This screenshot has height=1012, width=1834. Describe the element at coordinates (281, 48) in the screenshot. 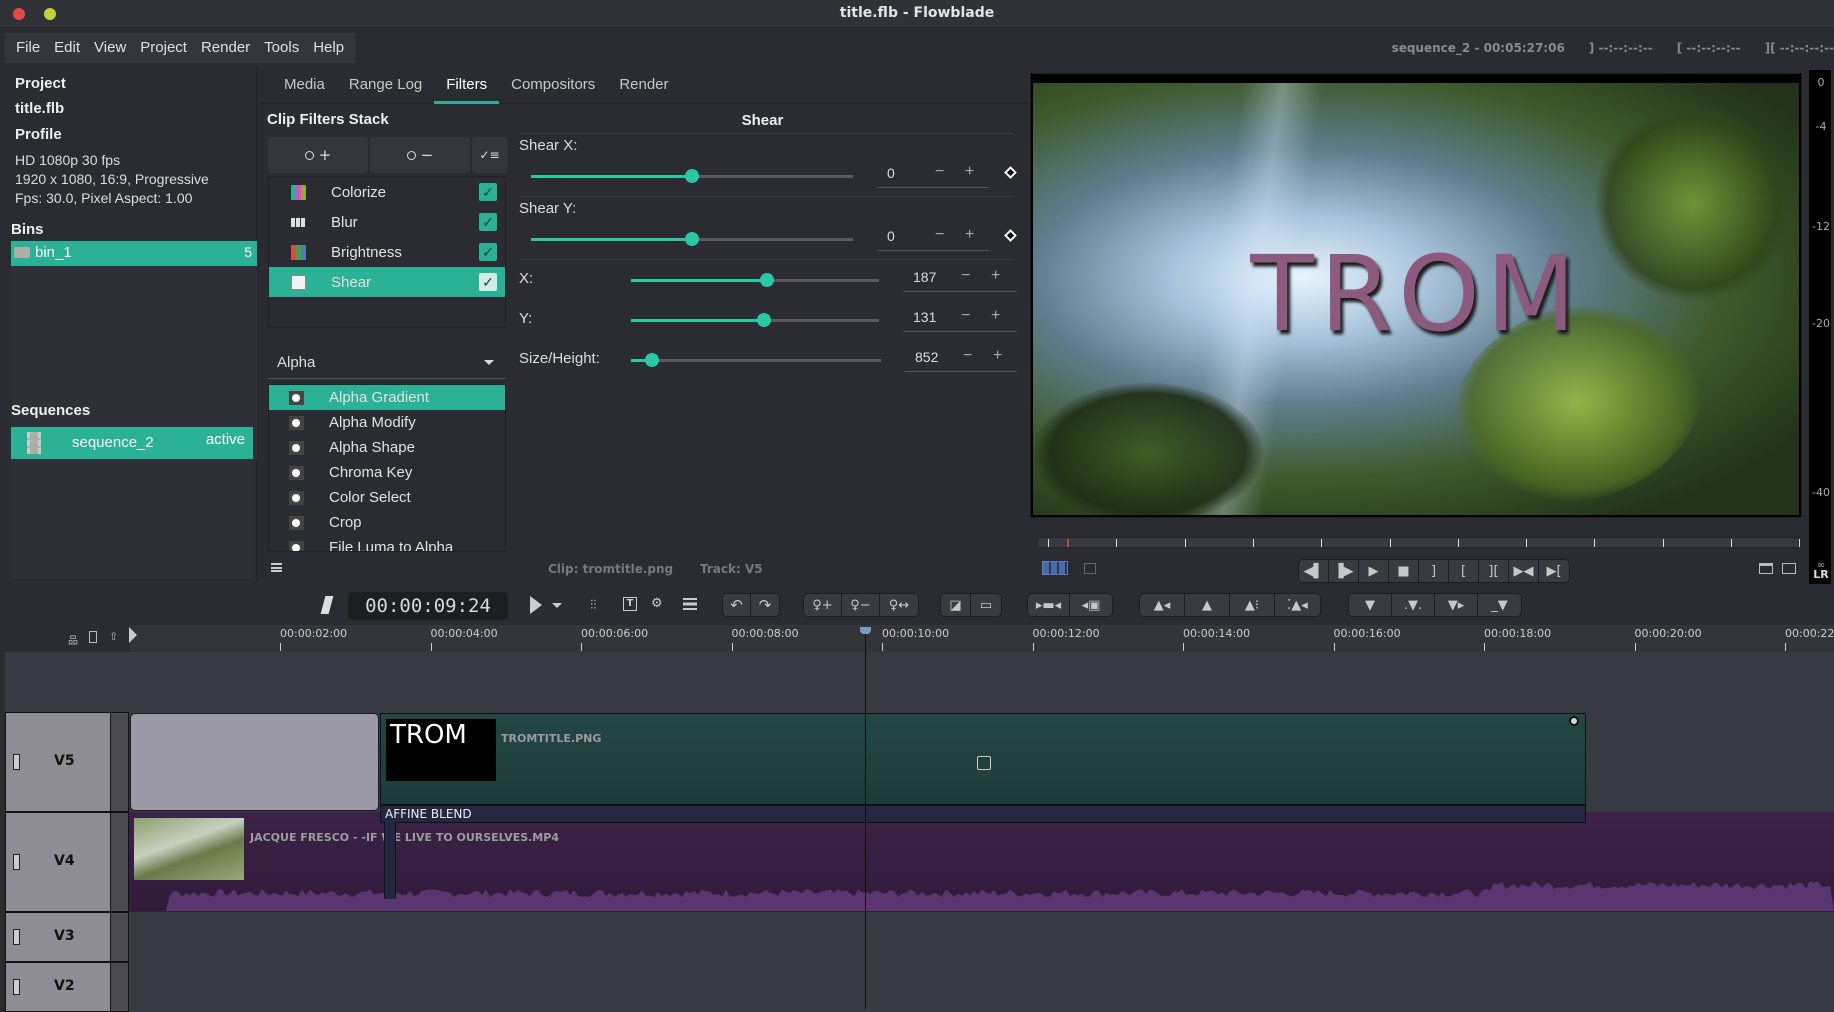

I see `menu-tools: Tools` at that location.